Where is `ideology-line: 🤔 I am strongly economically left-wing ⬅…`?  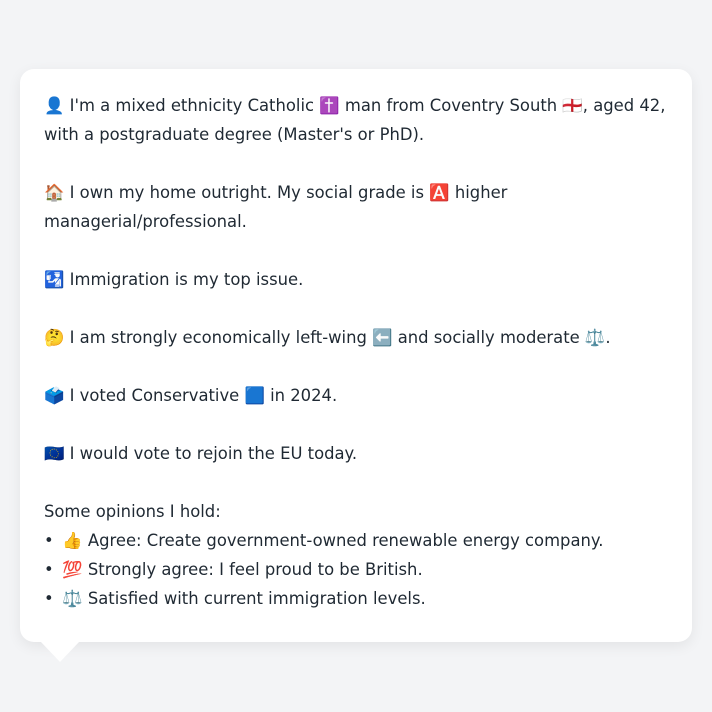 ideology-line: 🤔 I am strongly economically left-wing ⬅… is located at coordinates (356, 337).